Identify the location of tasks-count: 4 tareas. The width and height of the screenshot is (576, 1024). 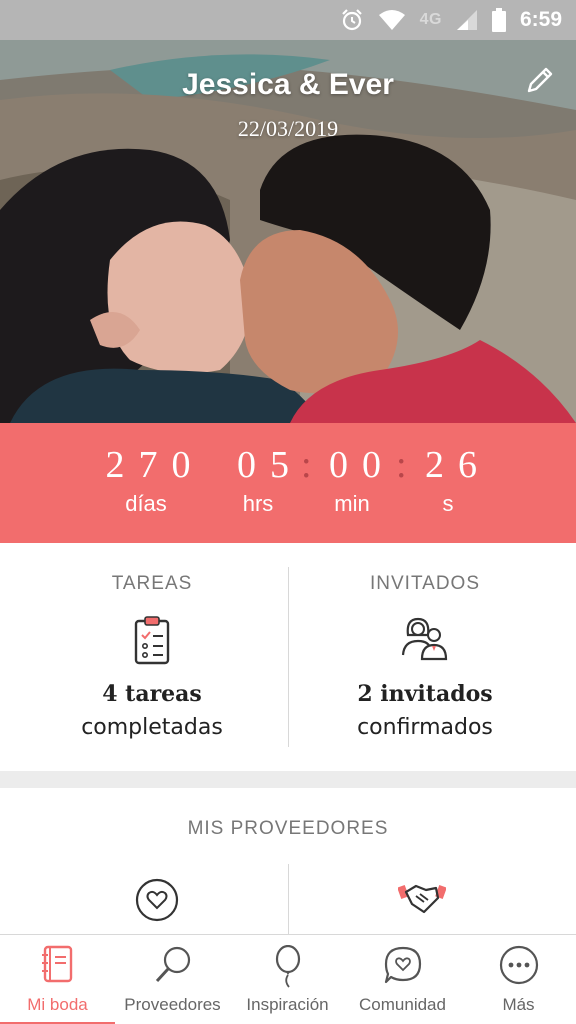
(152, 694).